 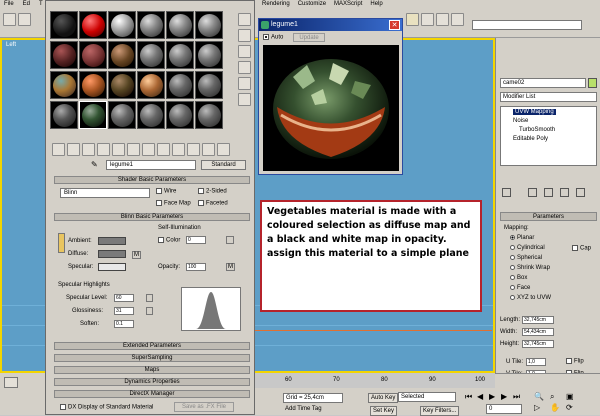 What do you see at coordinates (151, 165) in the screenshot?
I see `material-name-field: legume1` at bounding box center [151, 165].